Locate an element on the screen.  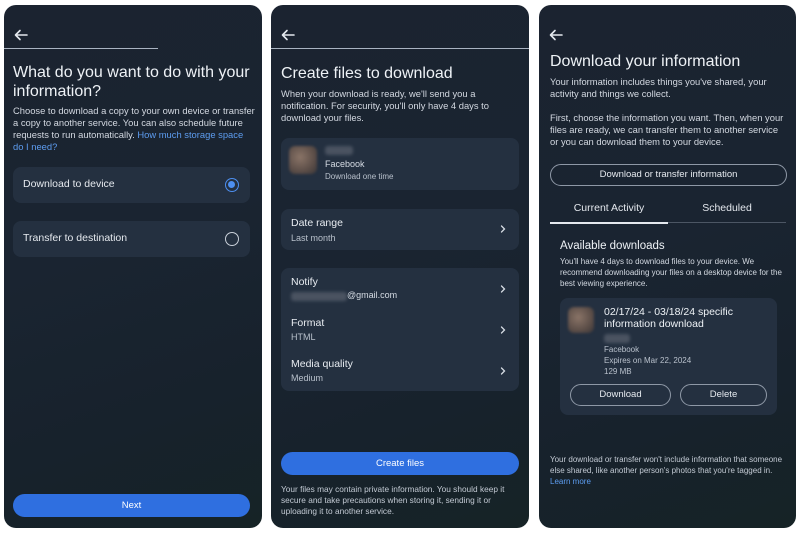
date-range-row: Date range Last month is located at coordinates (400, 229).